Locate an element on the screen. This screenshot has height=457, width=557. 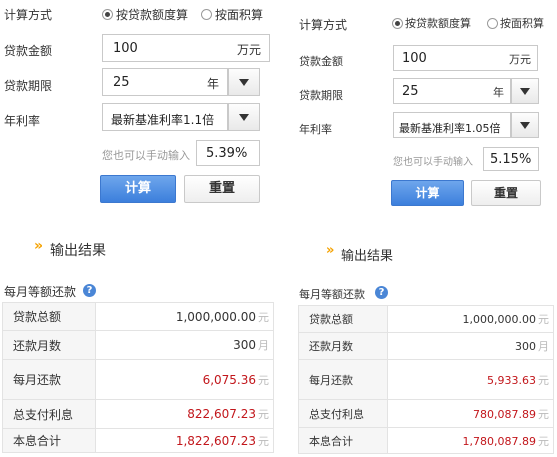
rate-manual-value: 5.15% is located at coordinates (511, 159).